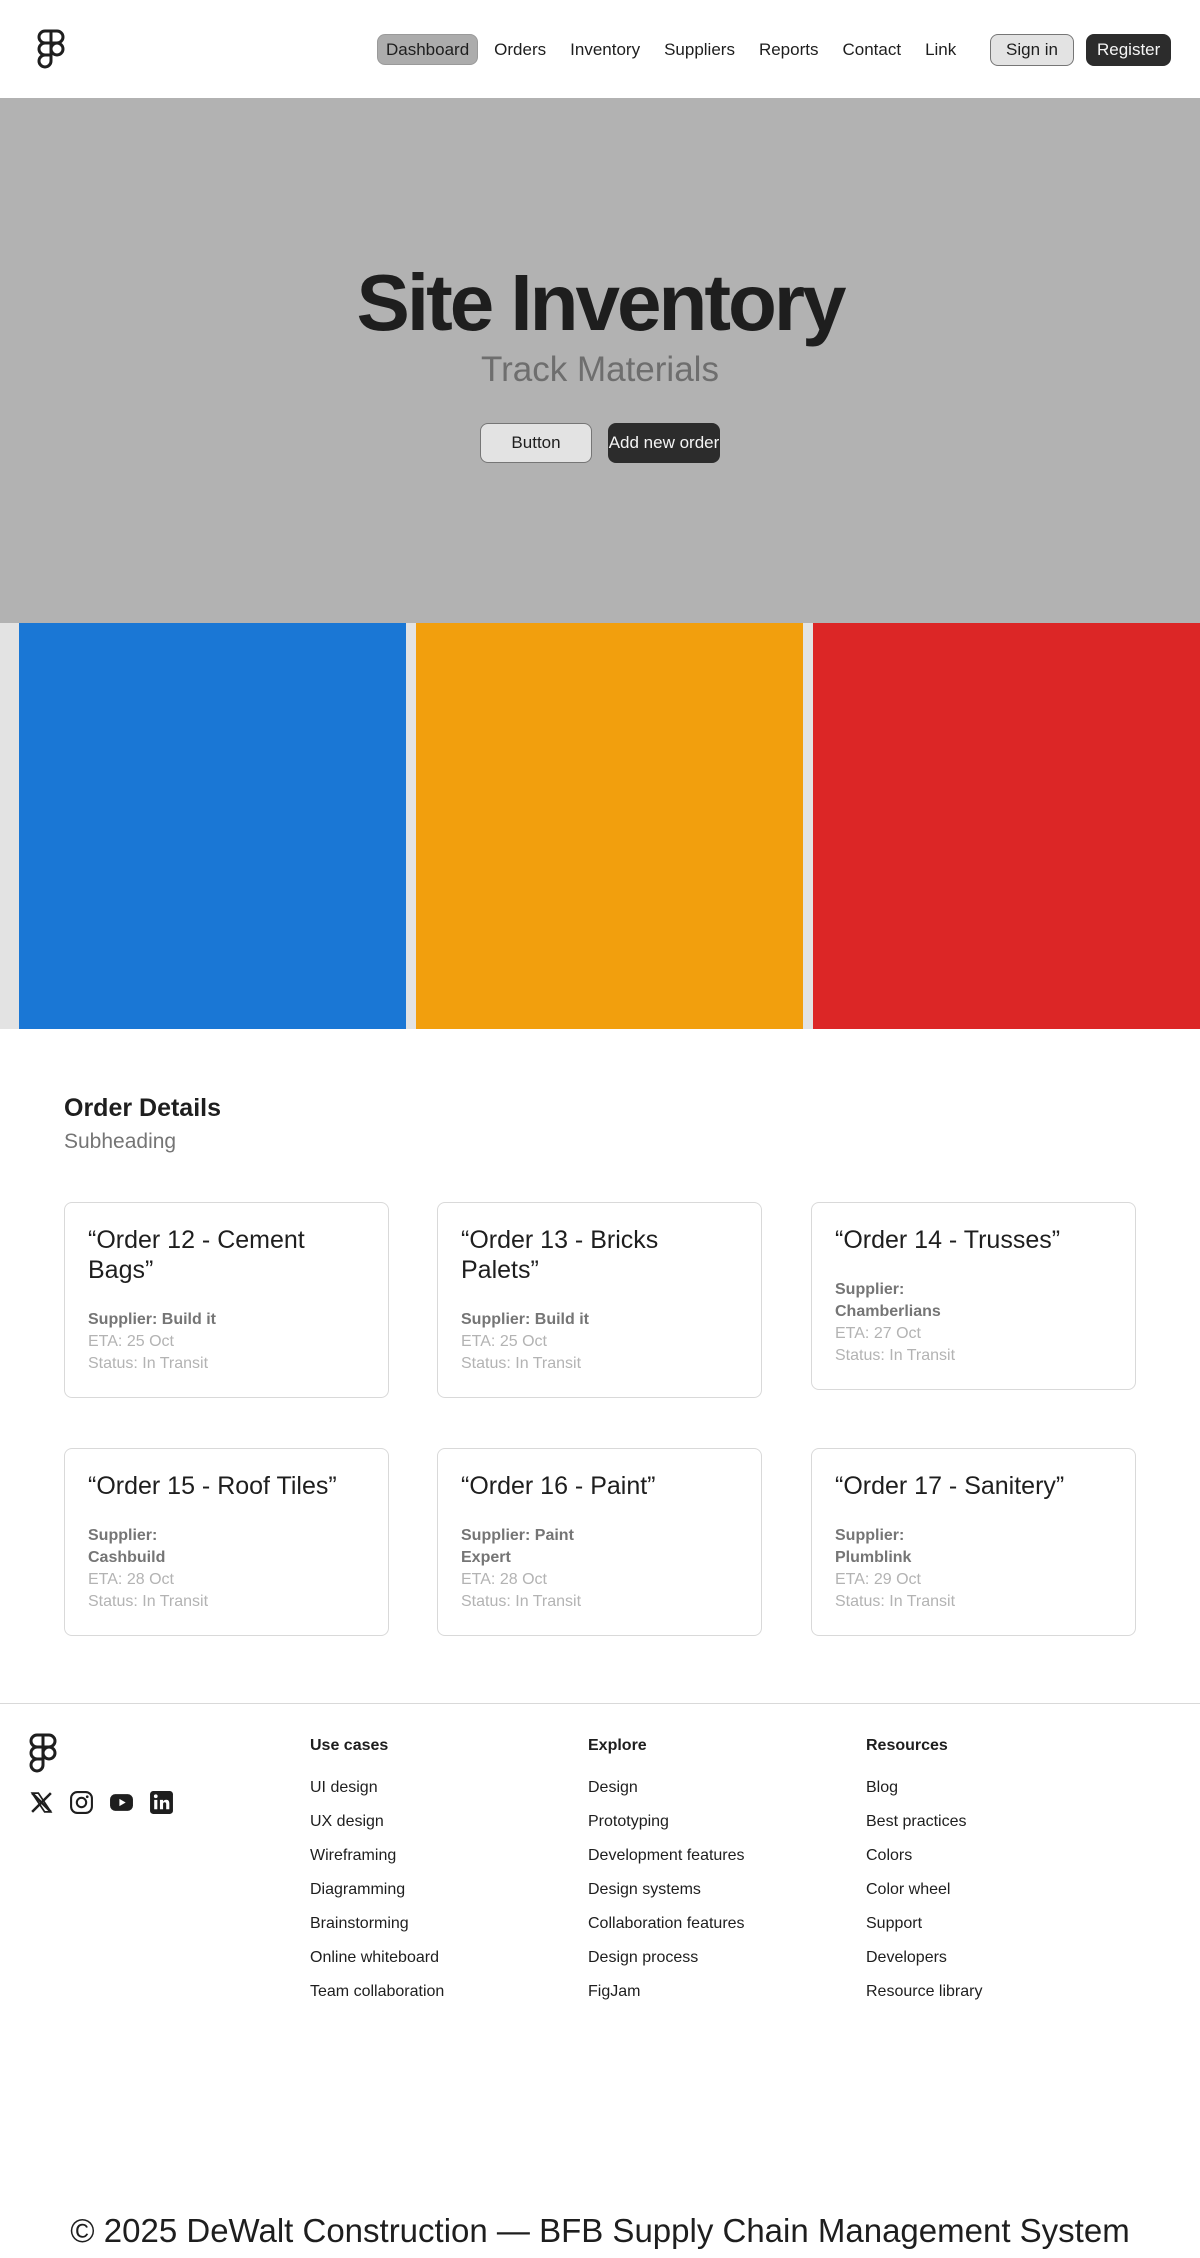 This screenshot has width=1200, height=2258. Describe the element at coordinates (1128, 50) in the screenshot. I see `register-button: Register` at that location.